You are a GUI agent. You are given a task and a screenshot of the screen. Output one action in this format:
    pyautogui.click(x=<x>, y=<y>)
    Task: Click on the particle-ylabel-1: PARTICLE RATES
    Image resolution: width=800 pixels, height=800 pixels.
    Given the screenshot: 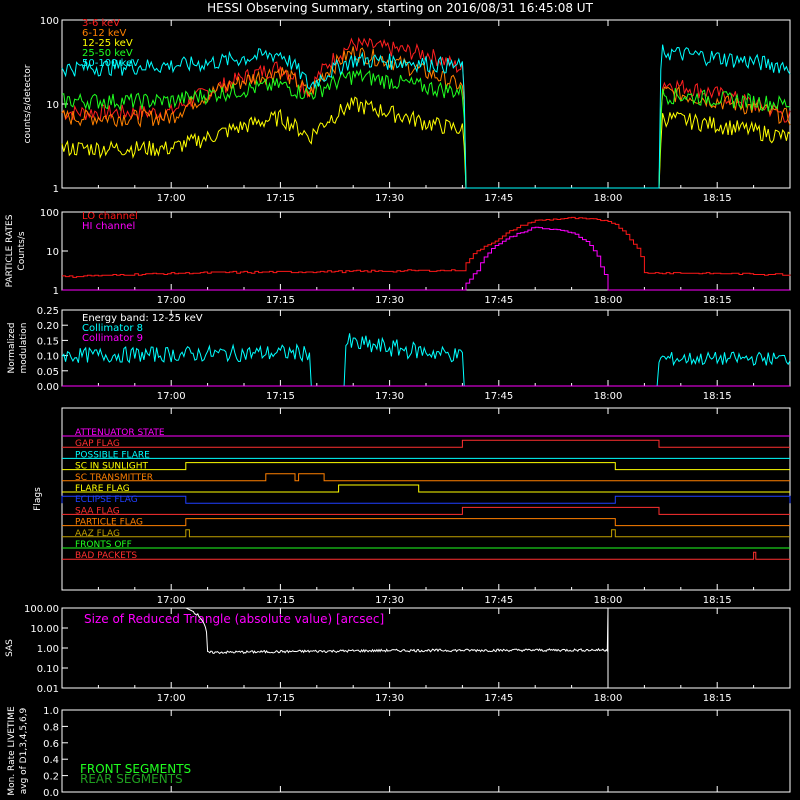 What is the action you would take?
    pyautogui.click(x=10, y=250)
    